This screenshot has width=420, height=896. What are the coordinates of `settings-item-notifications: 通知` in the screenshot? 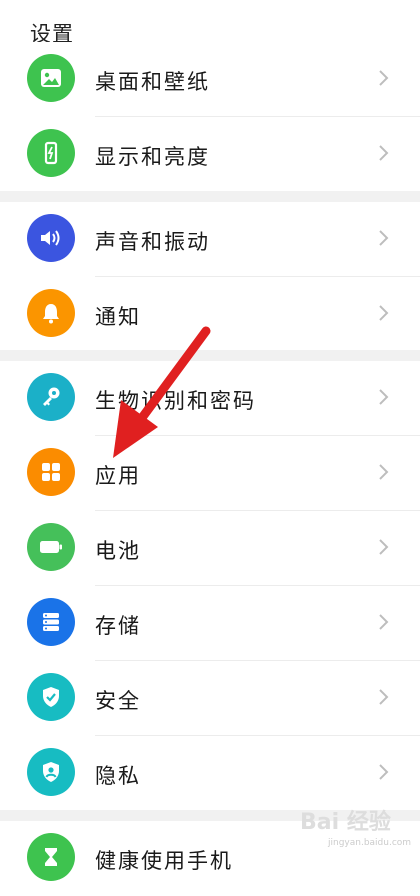 It's located at (210, 314).